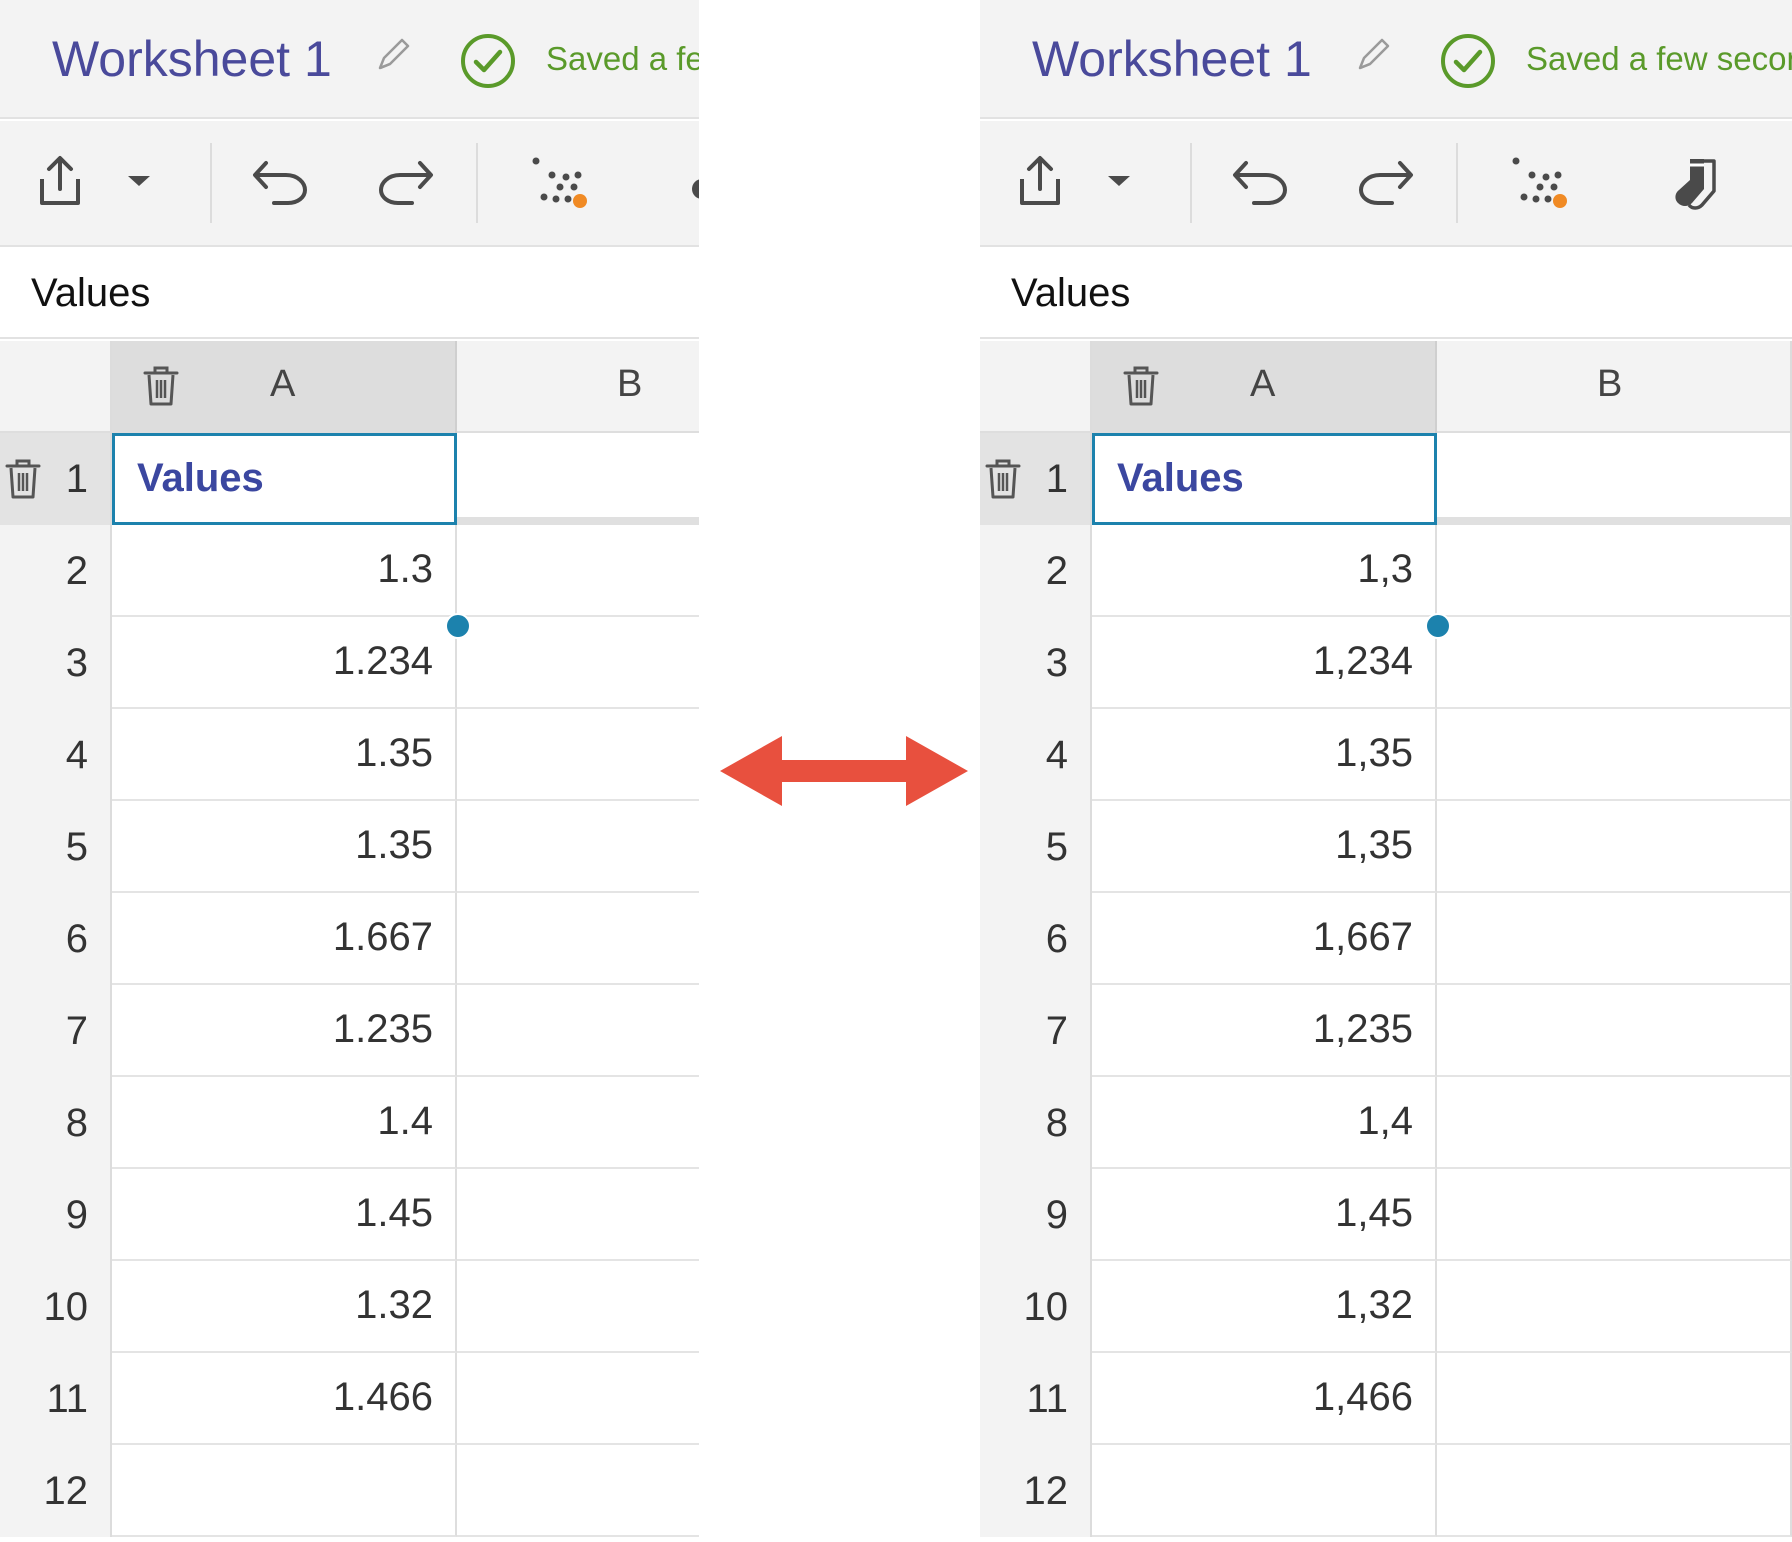  I want to click on grid-cell: 1,235, so click(1264, 1031).